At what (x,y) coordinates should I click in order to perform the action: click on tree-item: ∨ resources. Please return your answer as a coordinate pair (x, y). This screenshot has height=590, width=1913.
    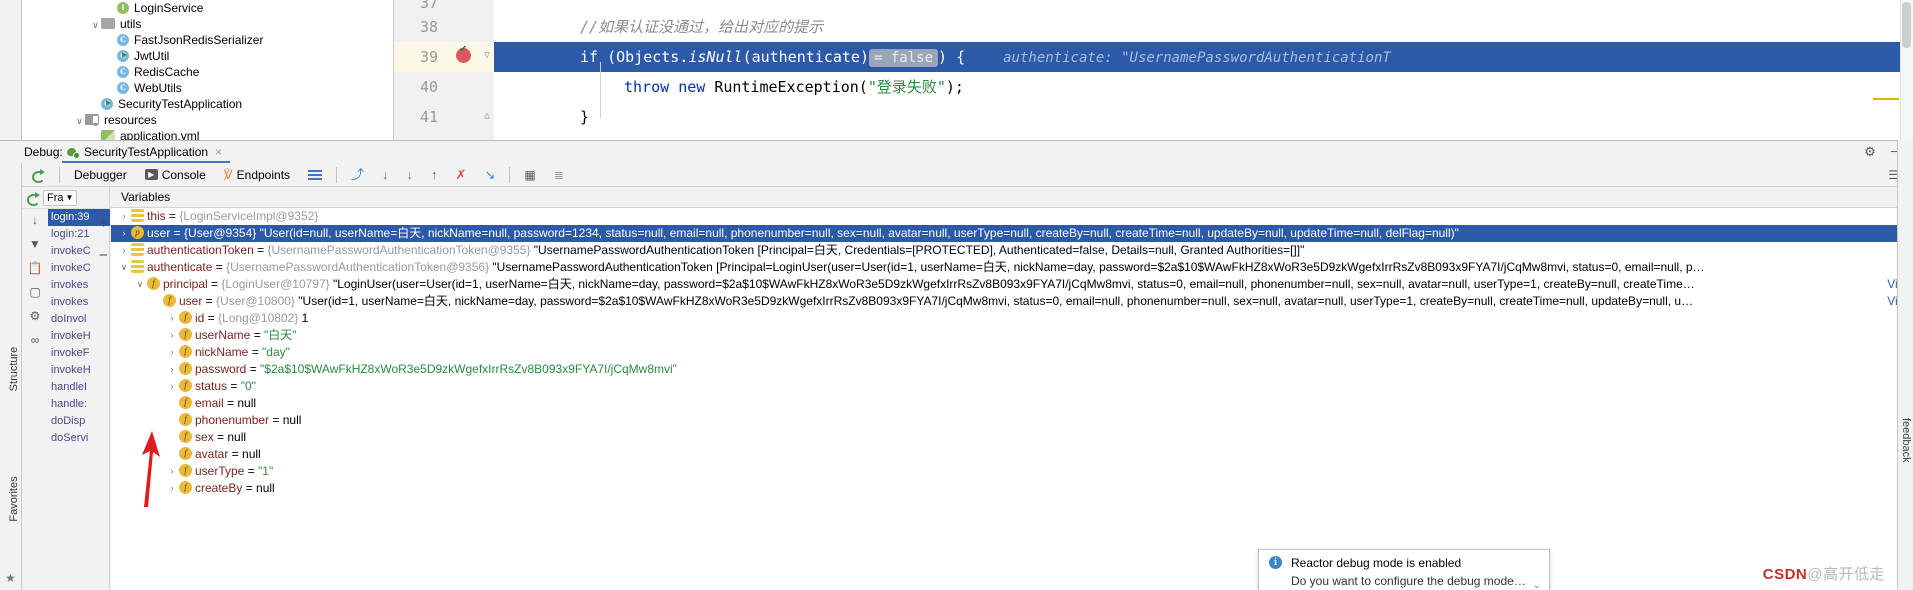
    Looking at the image, I should click on (207, 120).